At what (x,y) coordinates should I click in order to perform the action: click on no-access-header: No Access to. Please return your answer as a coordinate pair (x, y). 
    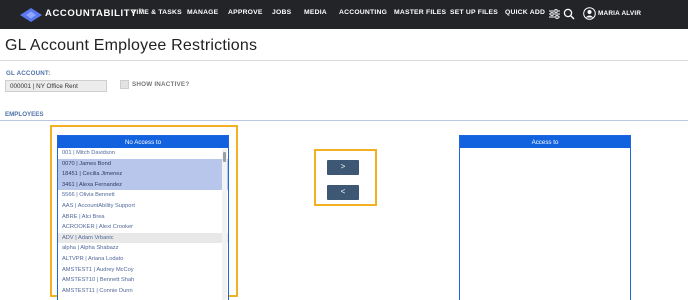
    Looking at the image, I should click on (143, 142).